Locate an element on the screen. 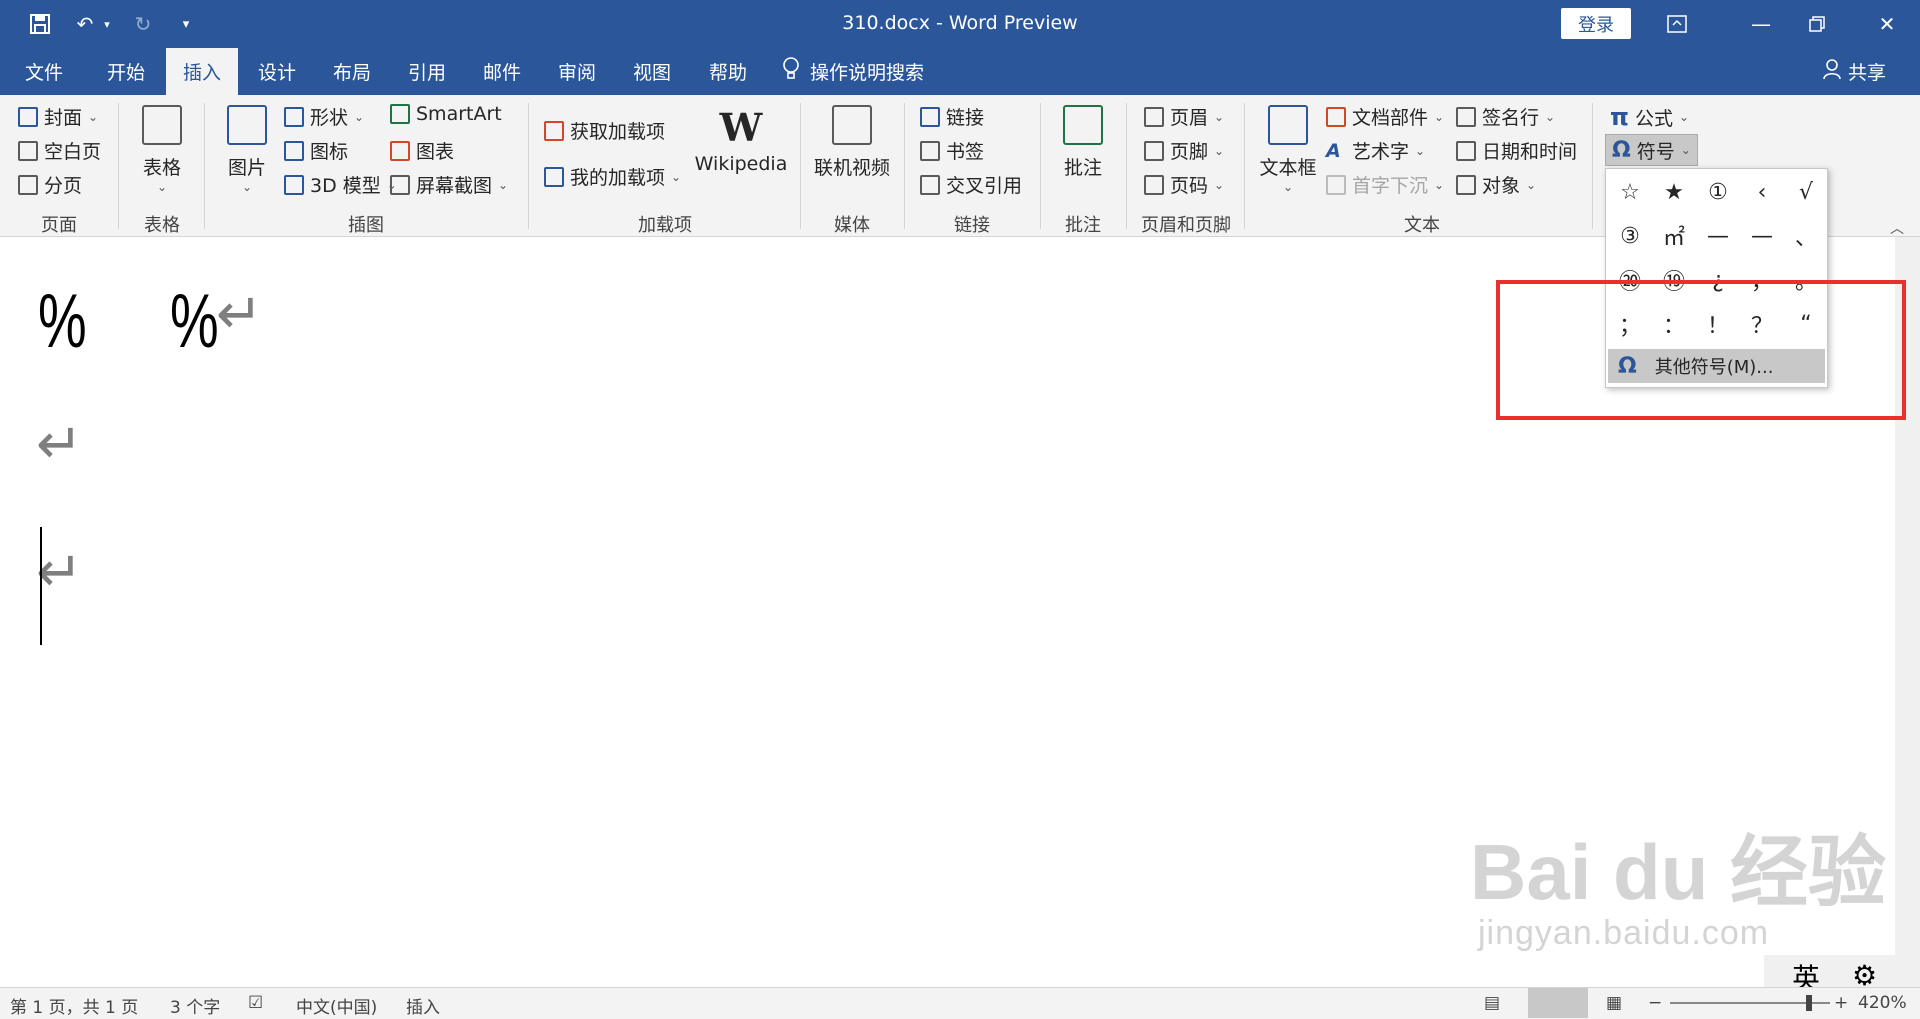  link-button: 链接 is located at coordinates (952, 116).